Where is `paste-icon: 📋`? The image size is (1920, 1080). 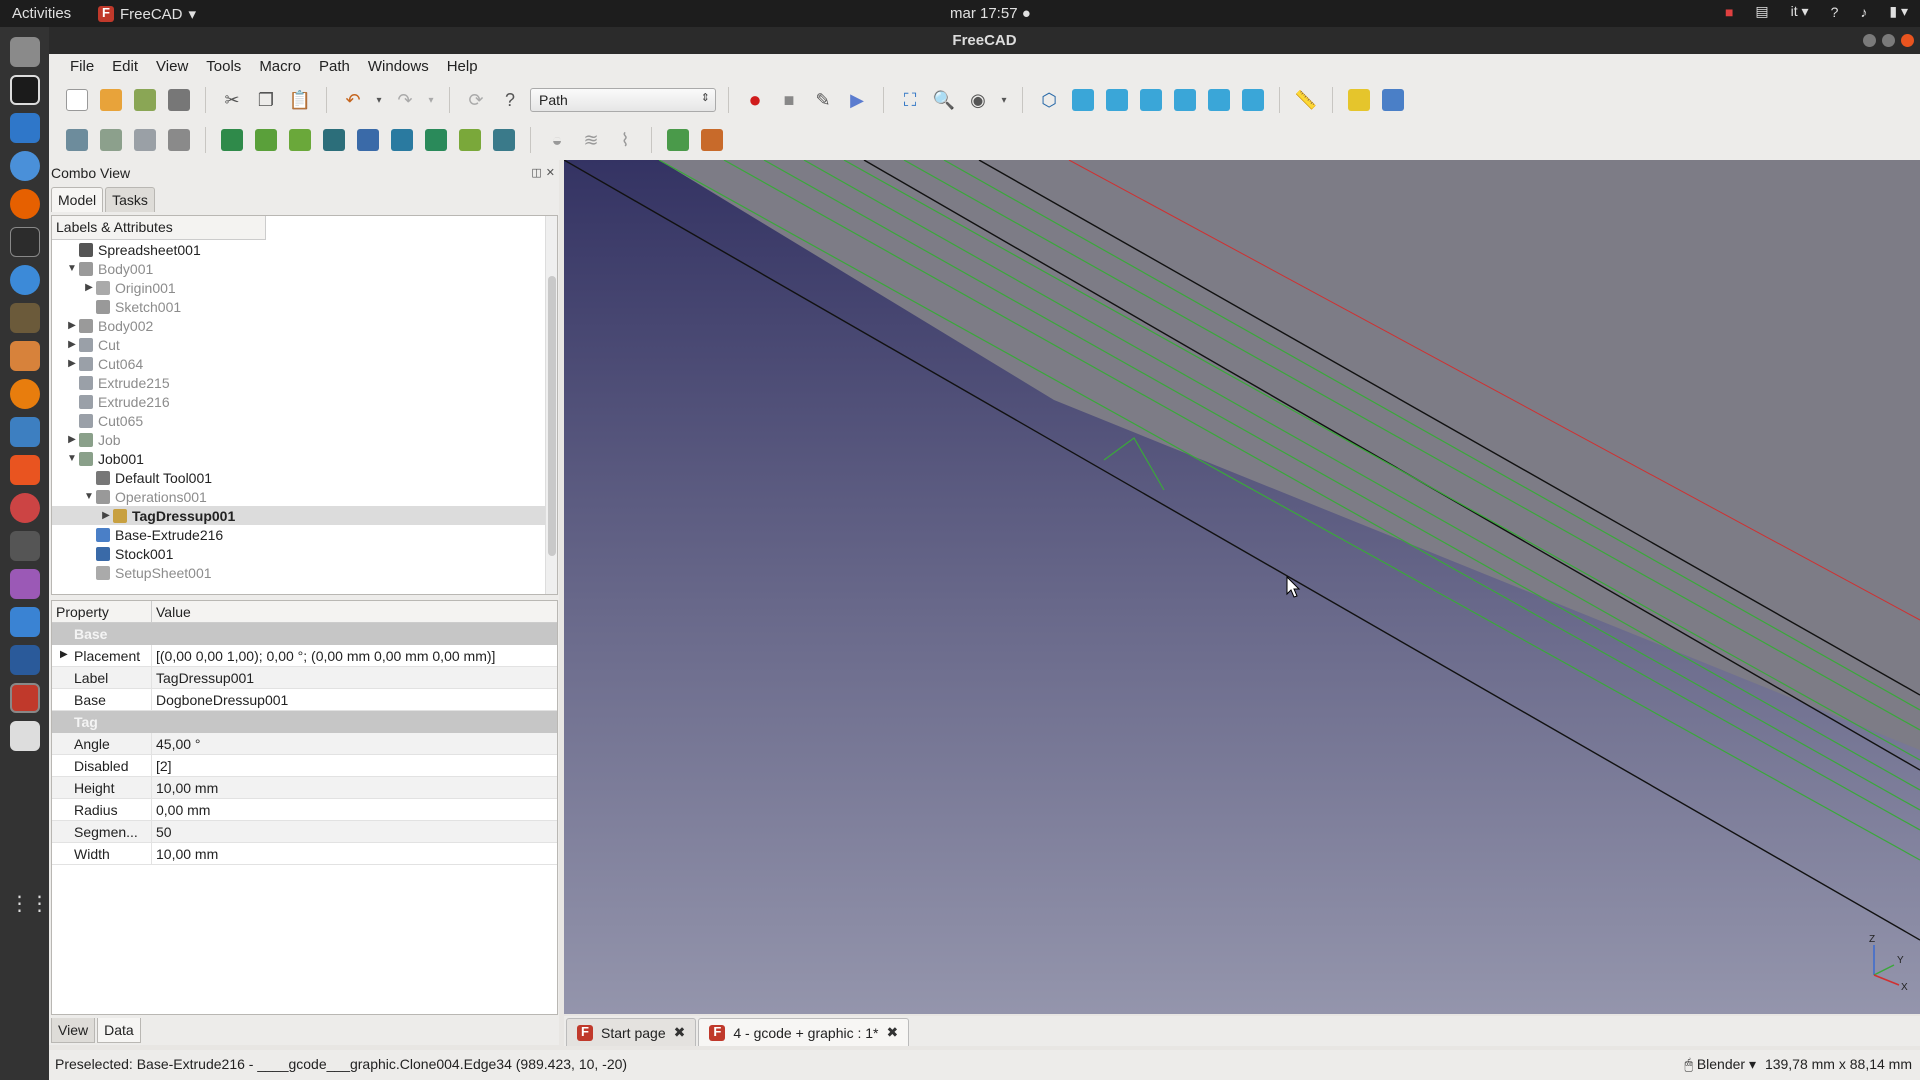 paste-icon: 📋 is located at coordinates (300, 100).